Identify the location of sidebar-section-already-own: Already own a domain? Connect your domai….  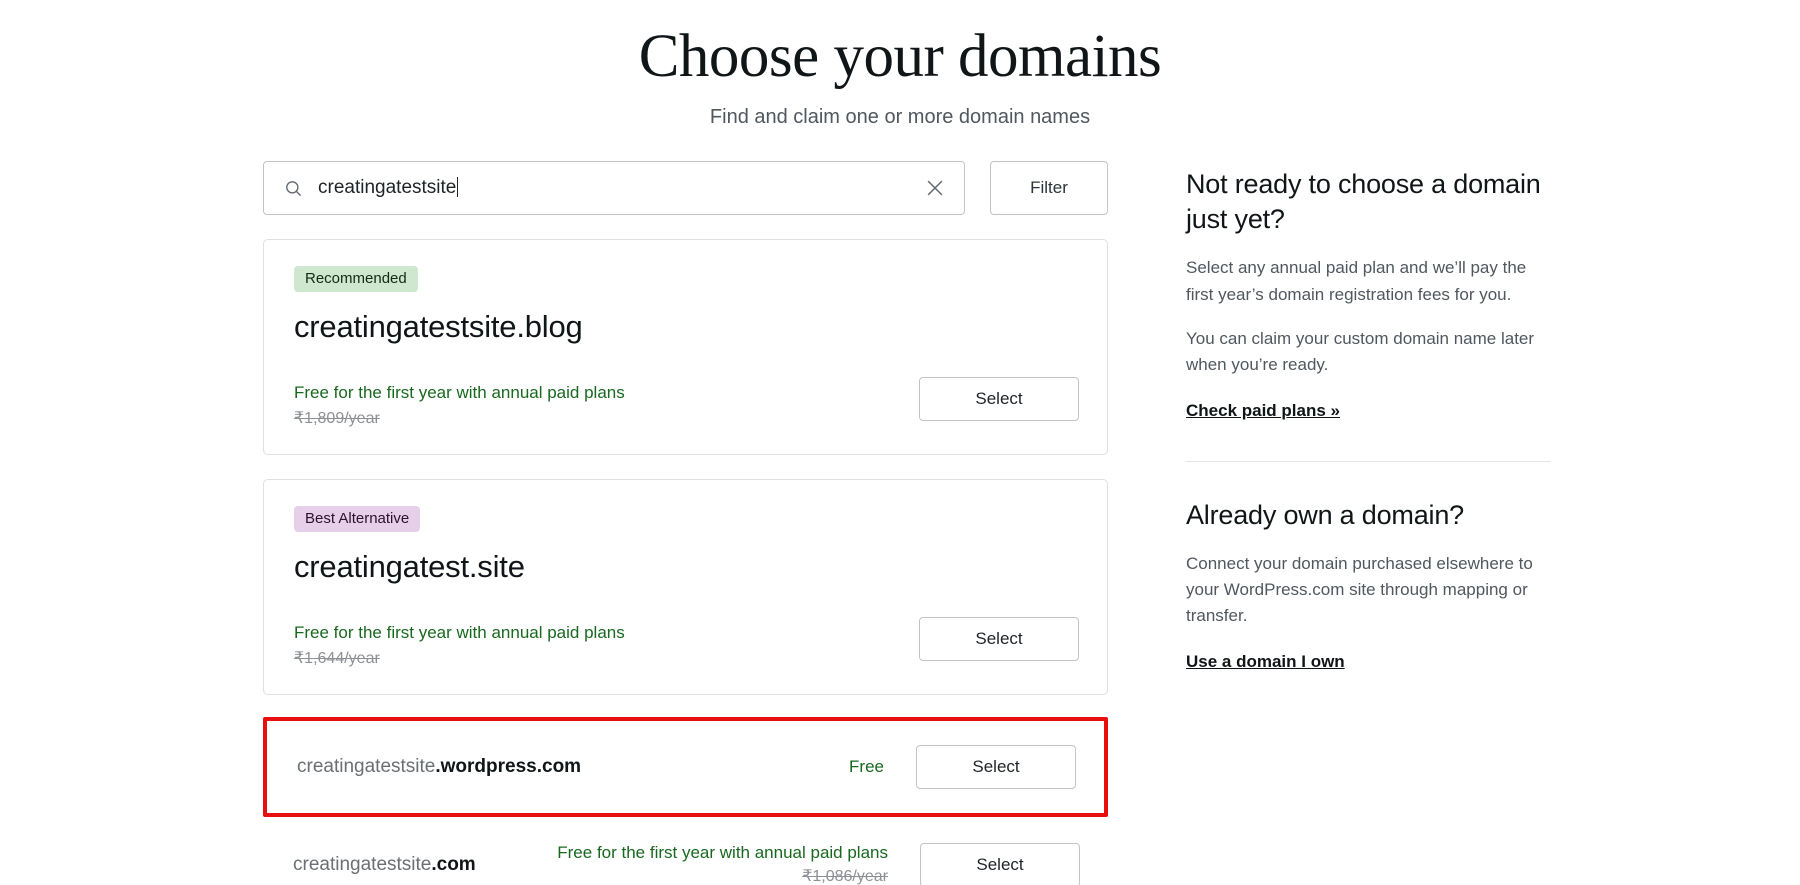
(1368, 585).